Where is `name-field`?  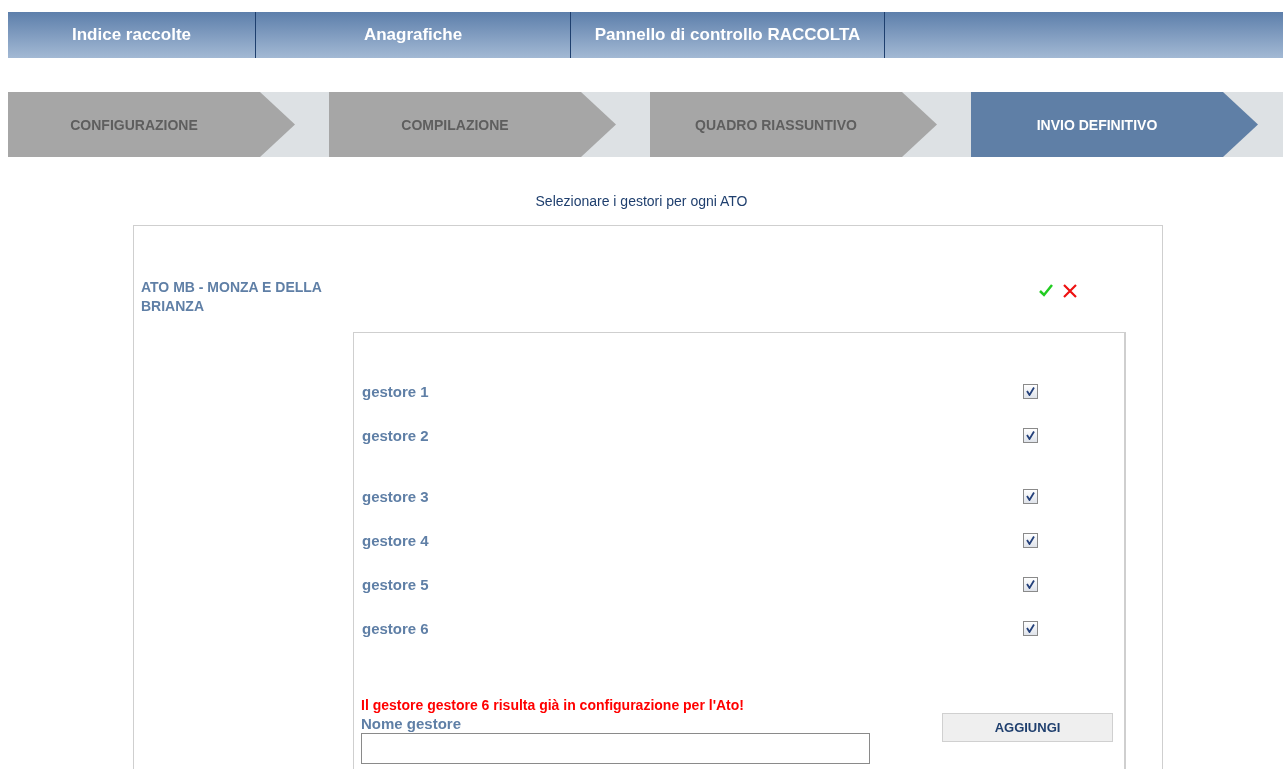
name-field is located at coordinates (615, 748).